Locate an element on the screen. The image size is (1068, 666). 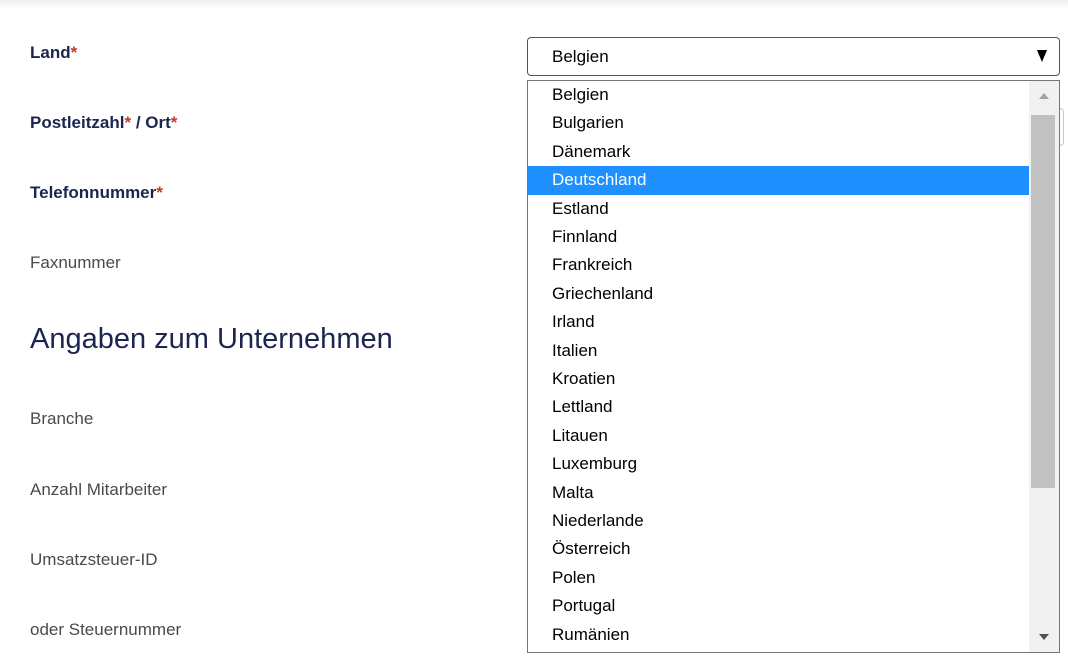
dropdown-option: Portugal is located at coordinates (778, 606).